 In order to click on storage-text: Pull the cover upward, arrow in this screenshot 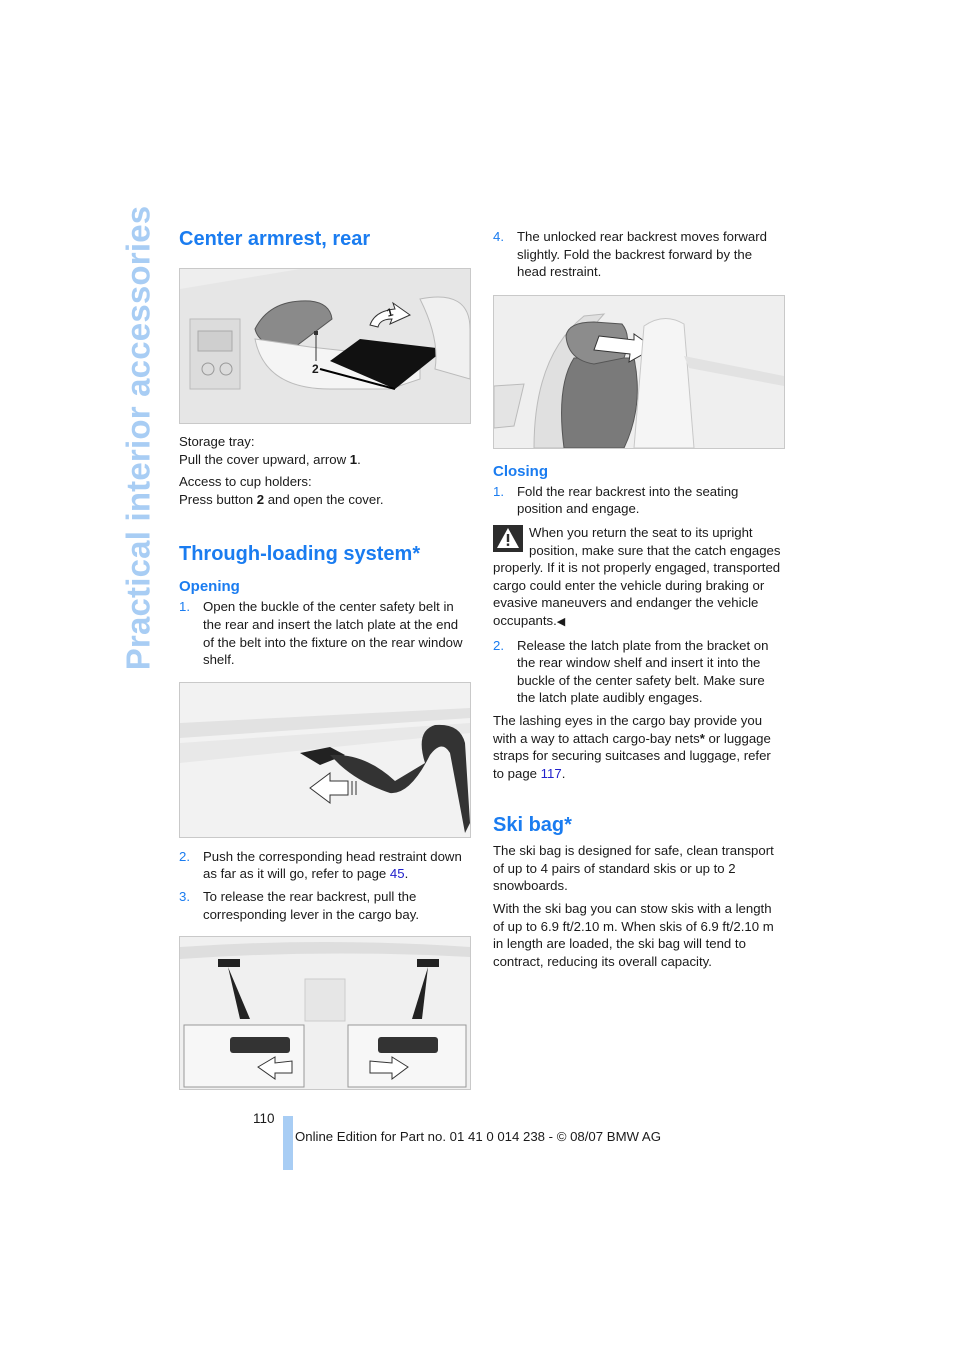, I will do `click(264, 459)`.